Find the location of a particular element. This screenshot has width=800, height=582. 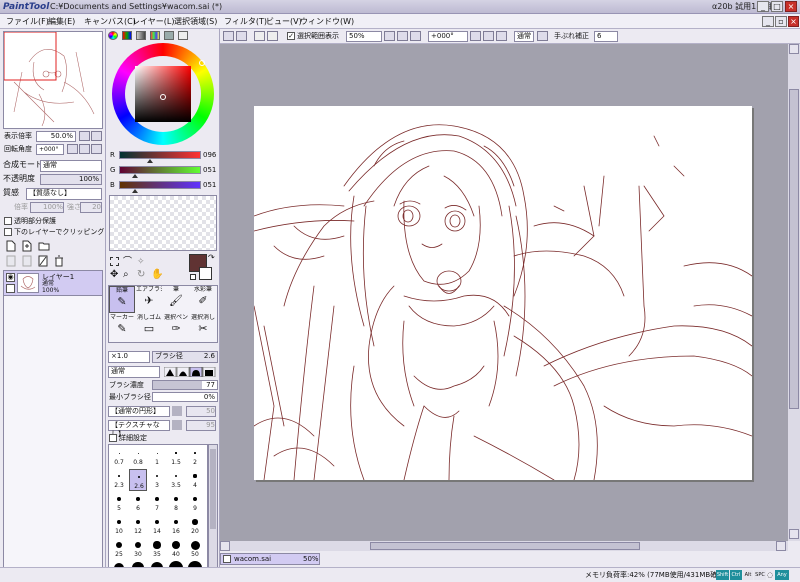

scroll-right-button is located at coordinates (781, 546).